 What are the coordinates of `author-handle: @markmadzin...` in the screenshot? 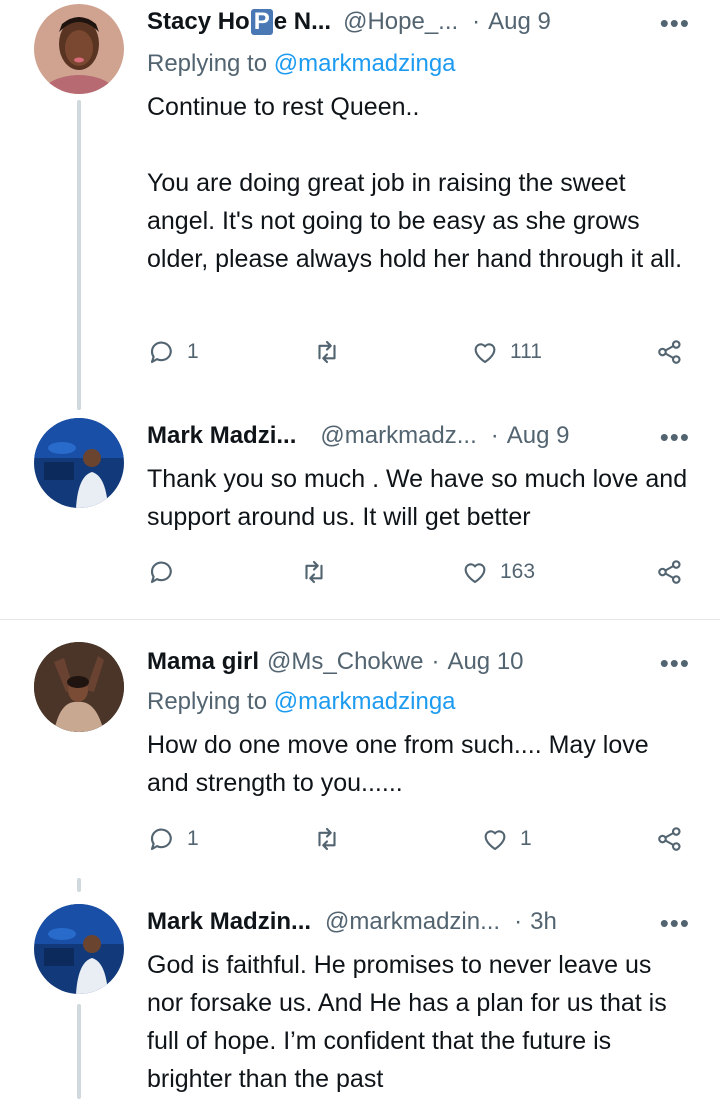 It's located at (412, 922).